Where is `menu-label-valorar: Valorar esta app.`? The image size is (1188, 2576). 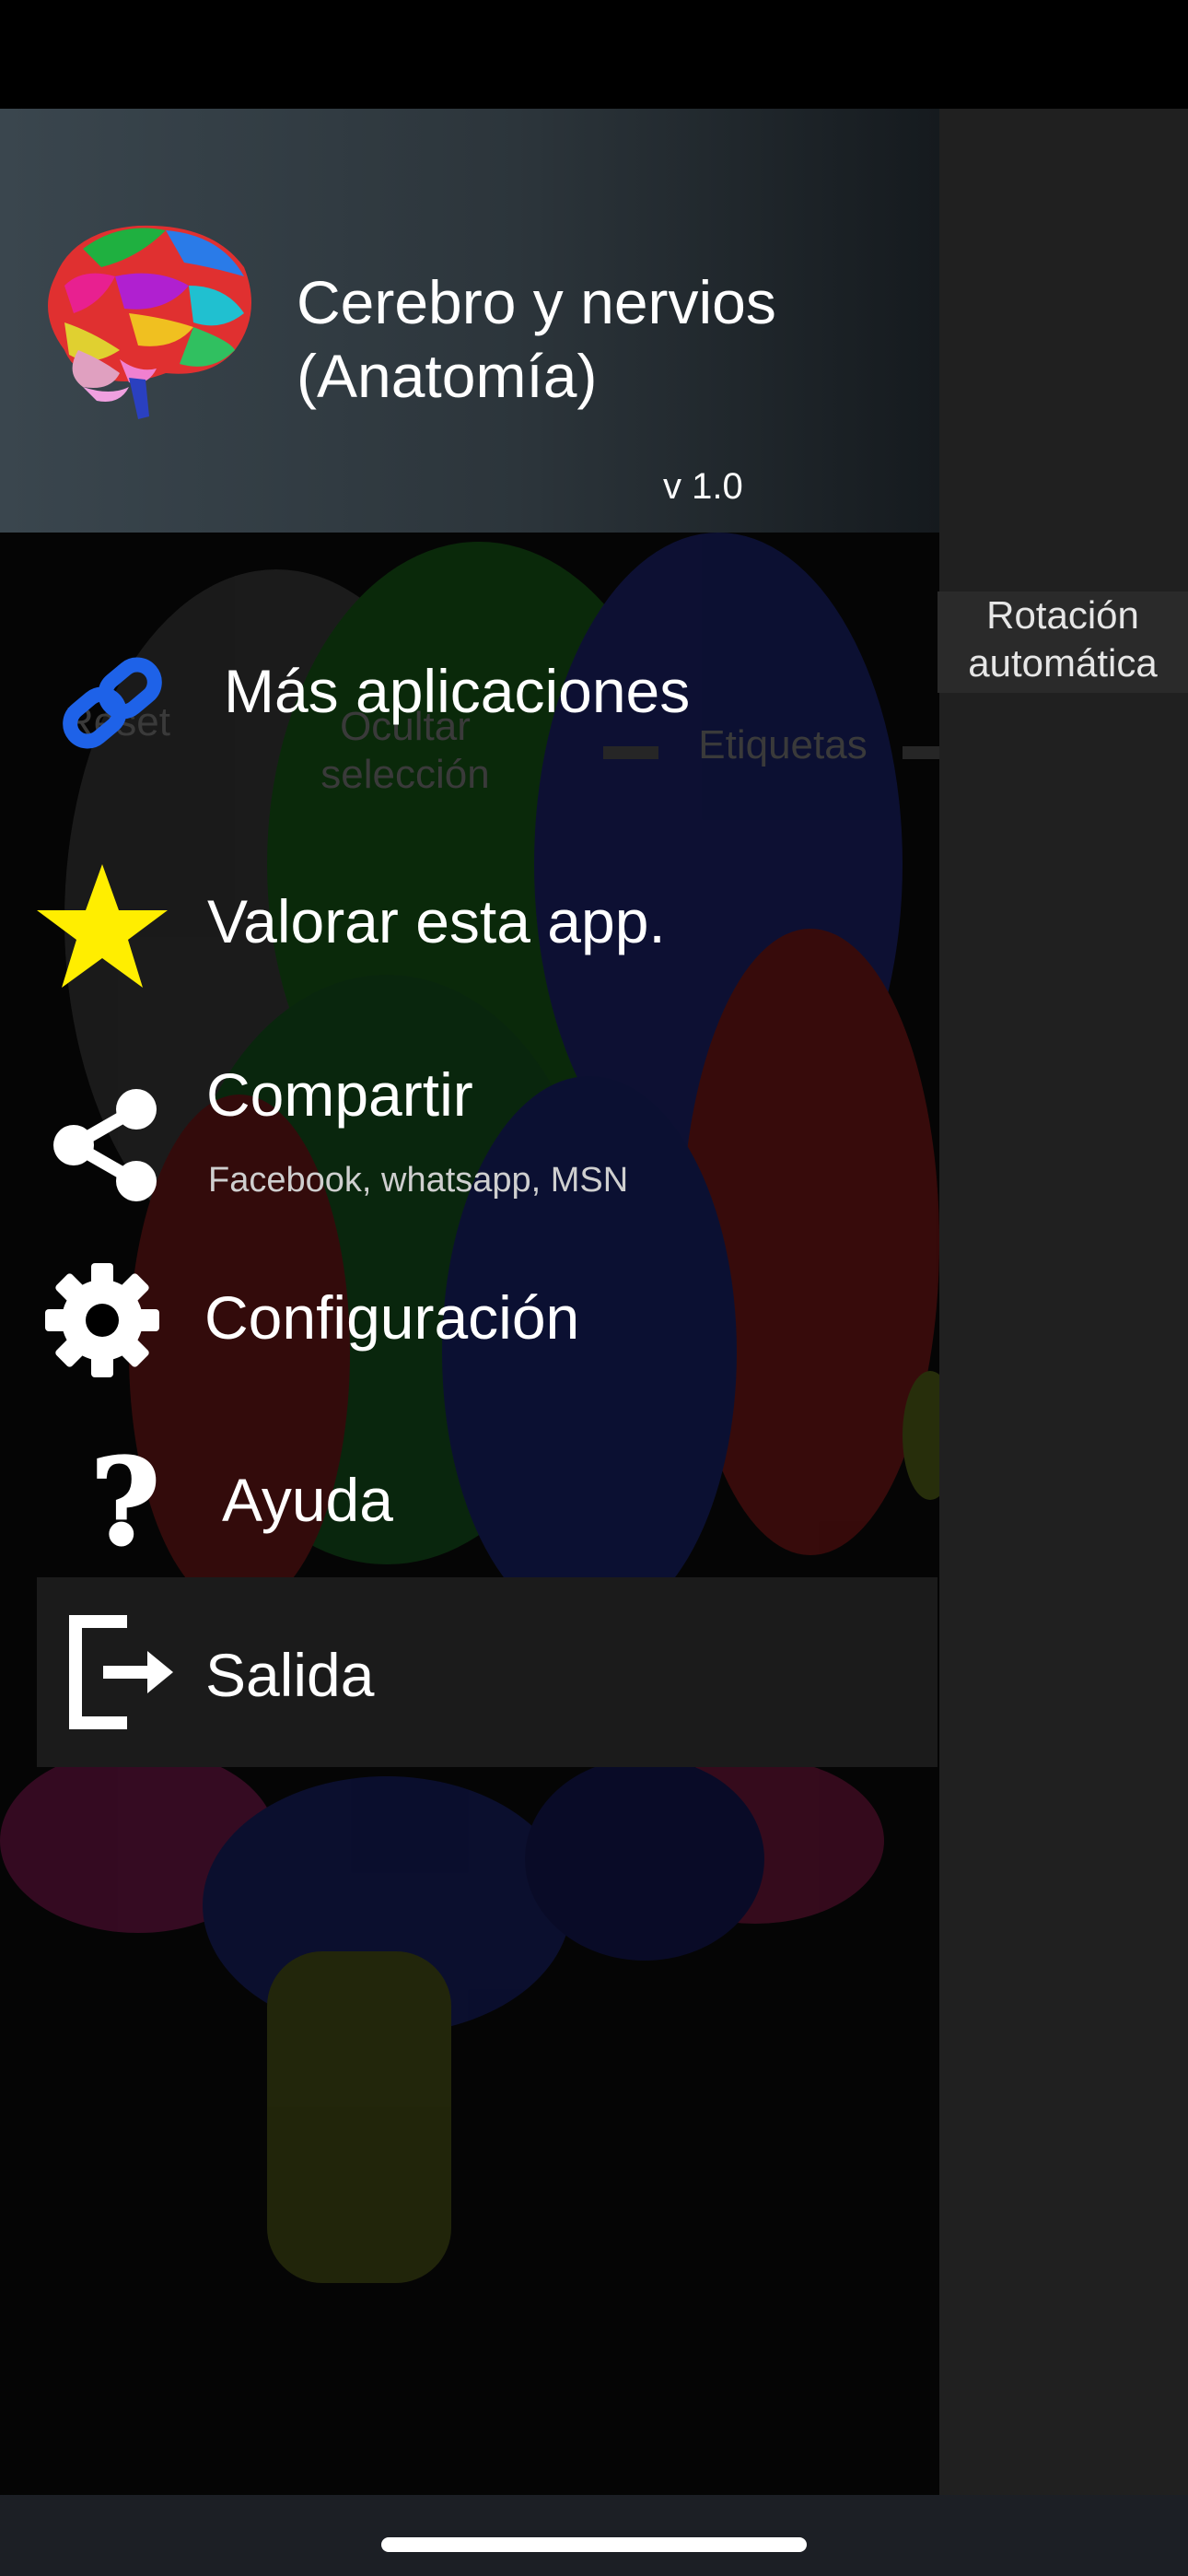 menu-label-valorar: Valorar esta app. is located at coordinates (436, 921).